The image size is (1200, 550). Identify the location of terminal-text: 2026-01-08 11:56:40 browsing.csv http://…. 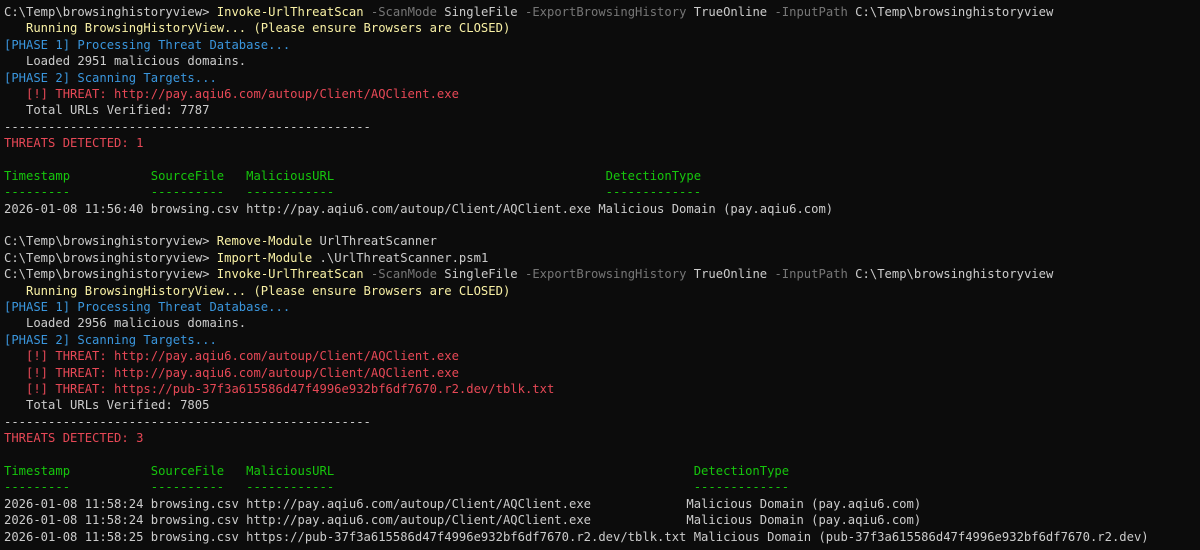
(419, 208).